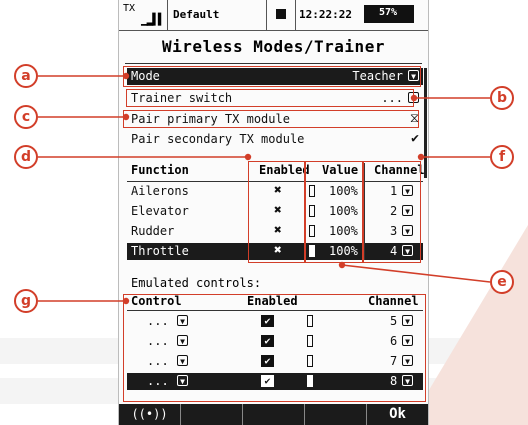  I want to click on trainer-switch-row: Trainer switch ... ▼, so click(275, 98).